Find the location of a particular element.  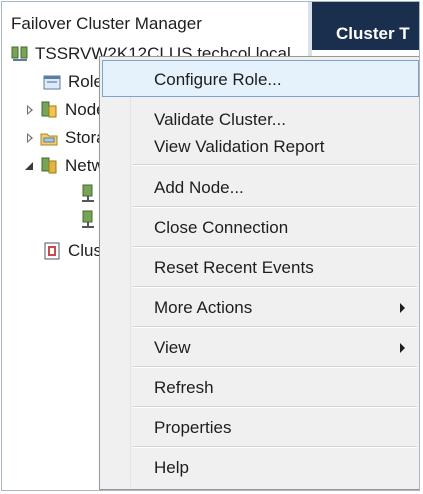

menu-item-properties: Properties is located at coordinates (260, 426).